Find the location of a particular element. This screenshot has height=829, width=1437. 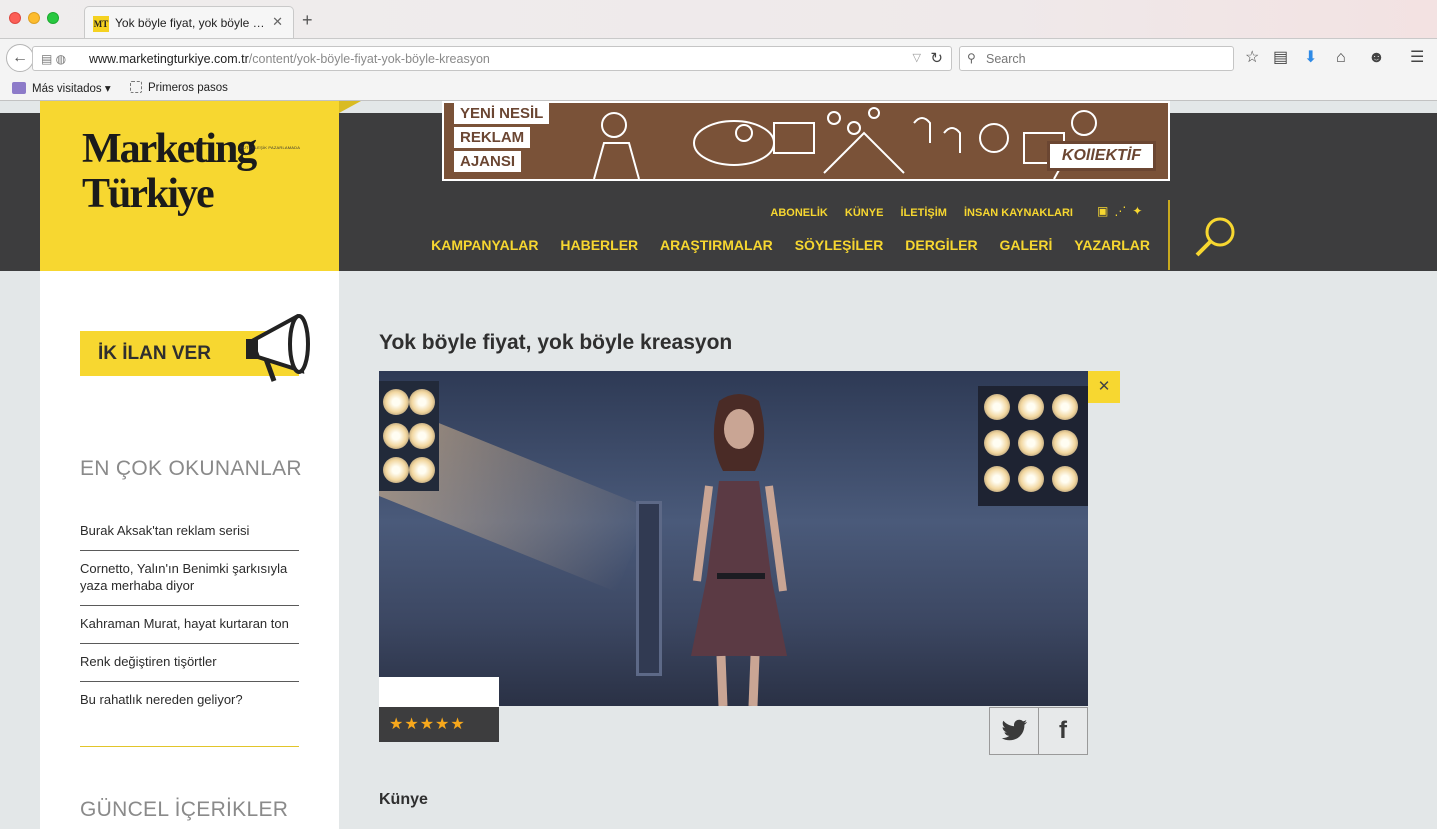

ik-ilan-ver-label: İK İLAN VER is located at coordinates (154, 353).